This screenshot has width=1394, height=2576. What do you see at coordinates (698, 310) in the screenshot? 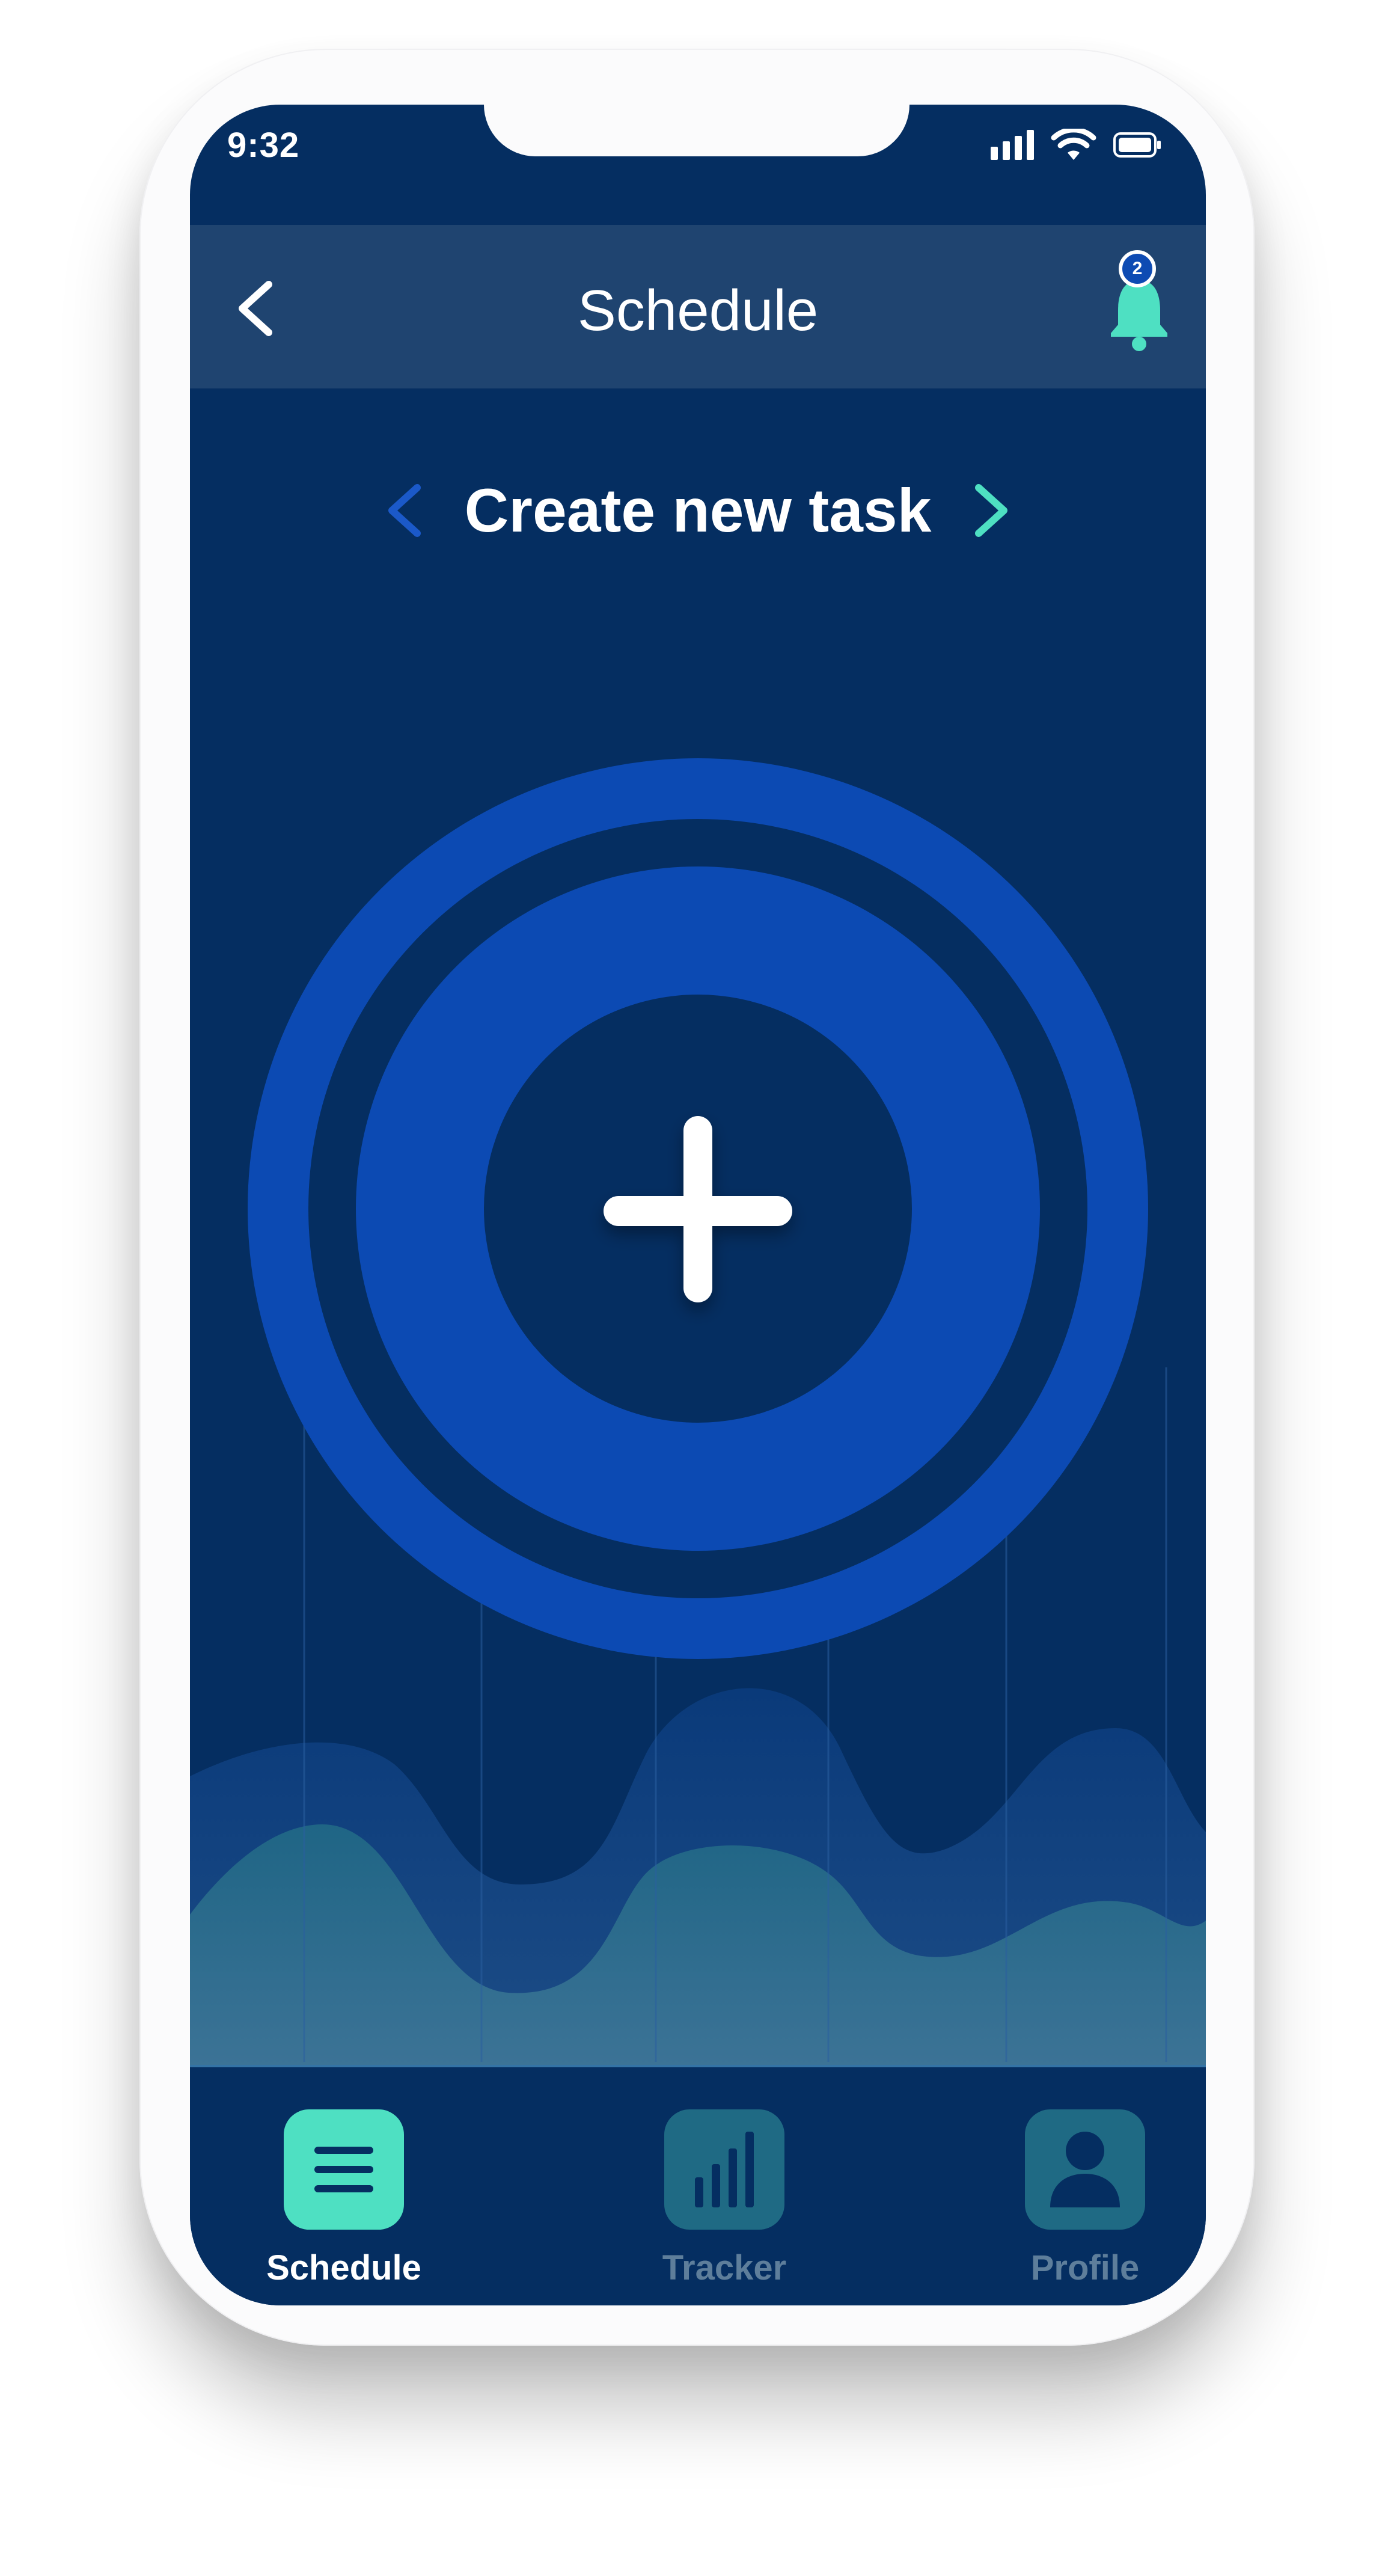
I see `page-title: Schedule` at bounding box center [698, 310].